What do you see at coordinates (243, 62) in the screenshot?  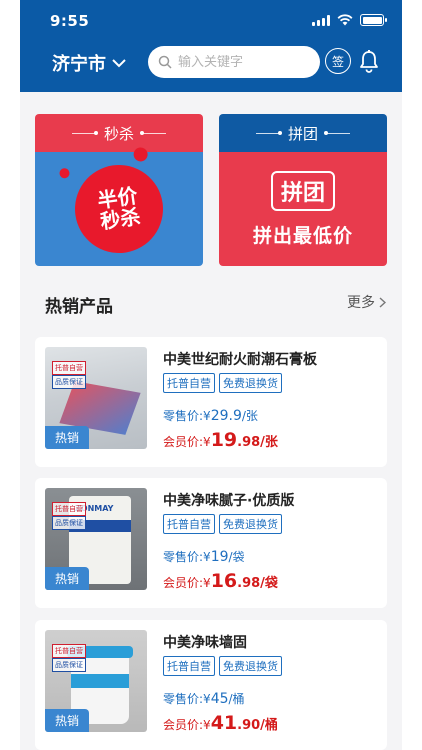 I see `search-input` at bounding box center [243, 62].